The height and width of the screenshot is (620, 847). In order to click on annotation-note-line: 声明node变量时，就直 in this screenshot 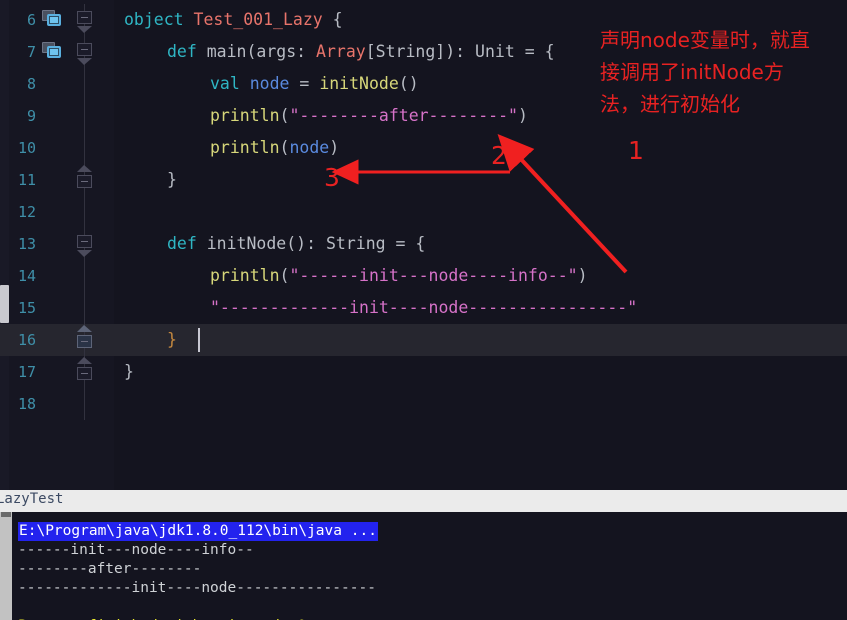, I will do `click(705, 40)`.